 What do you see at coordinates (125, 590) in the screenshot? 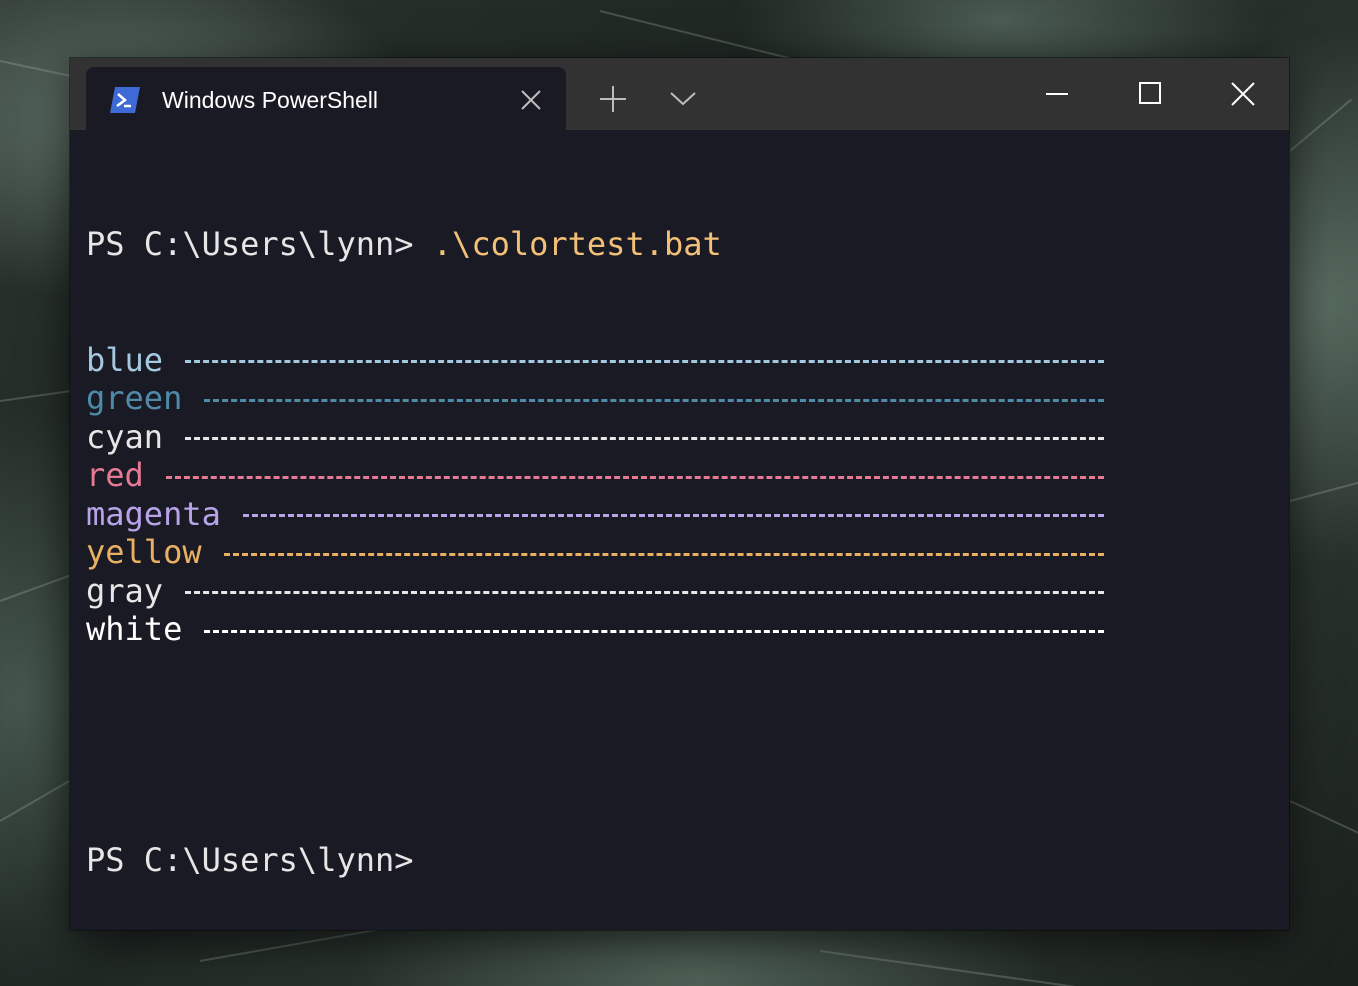
I see `color-label: gray` at bounding box center [125, 590].